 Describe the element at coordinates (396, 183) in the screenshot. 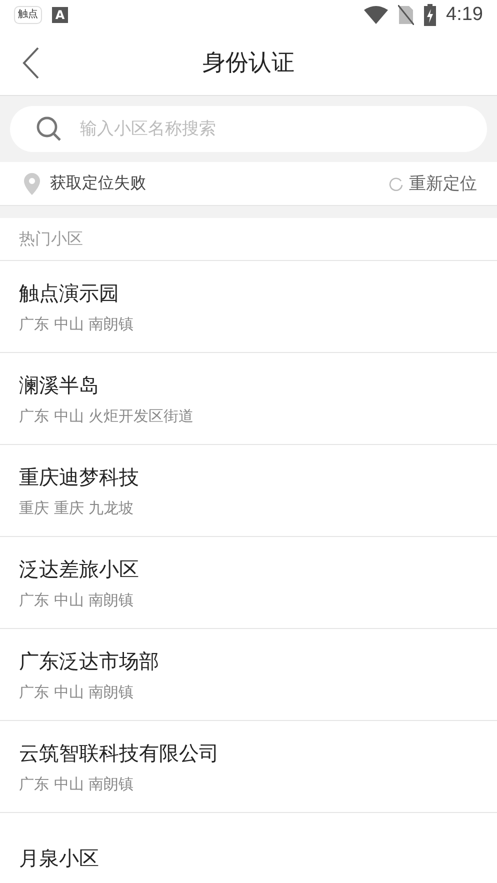

I see `refresh-icon` at that location.